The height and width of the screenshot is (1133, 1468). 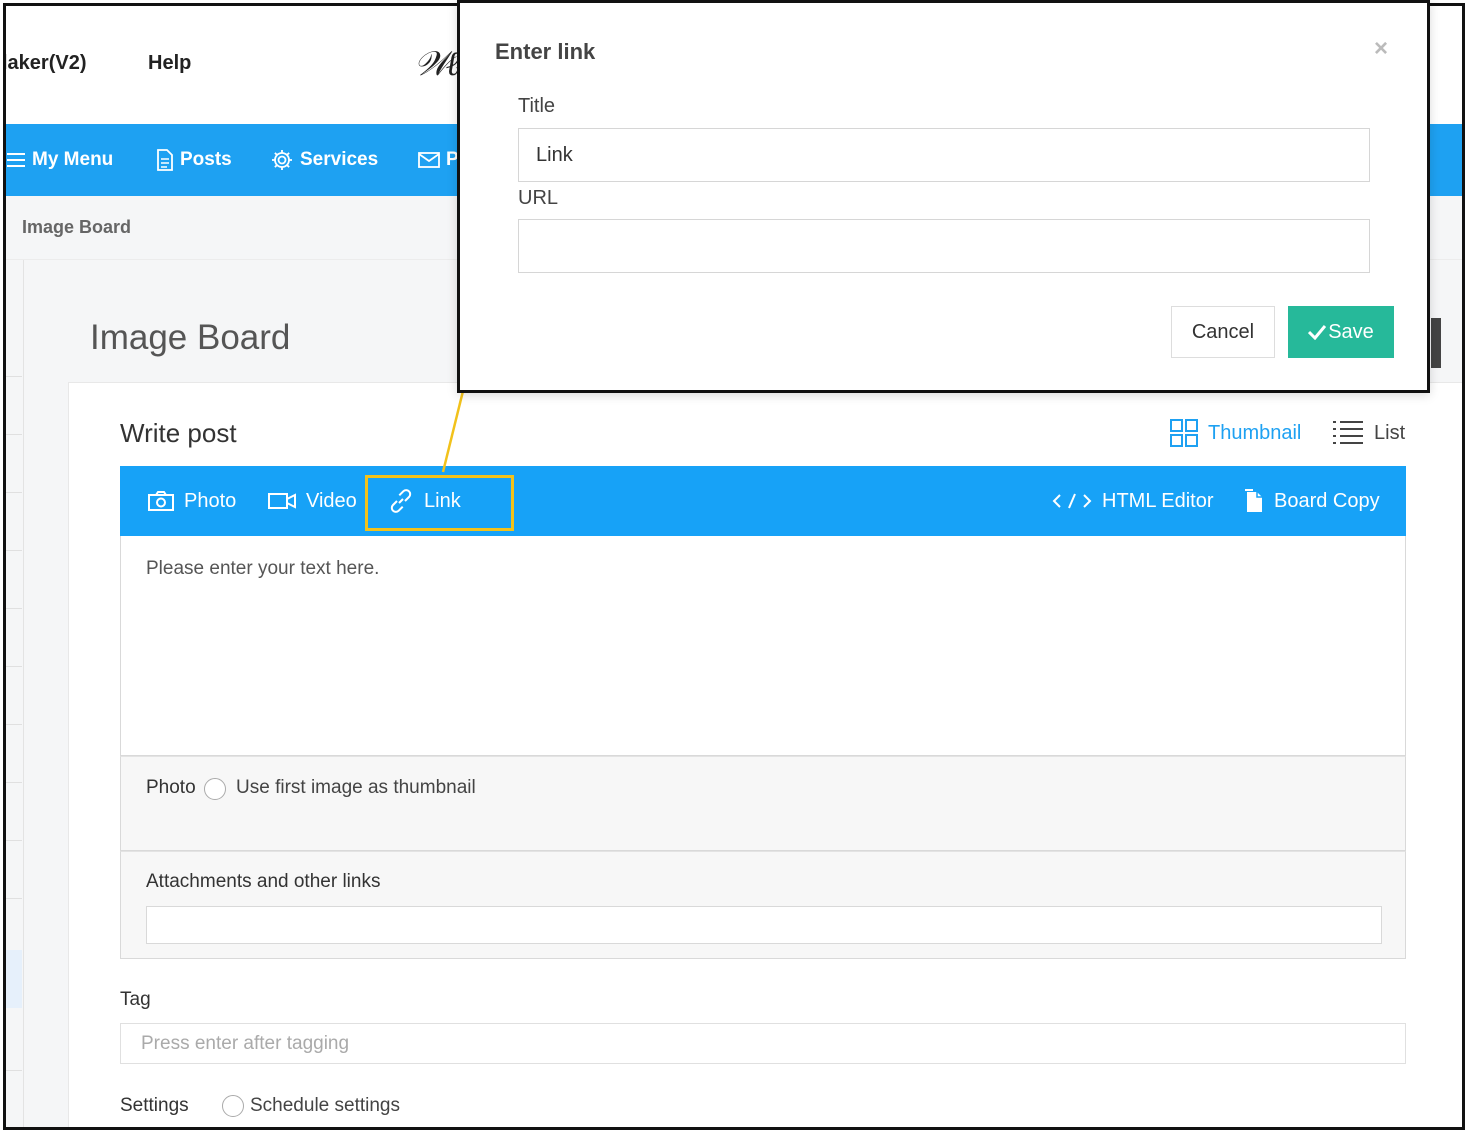 I want to click on schedule-settings-label: Schedule settings, so click(x=325, y=1106).